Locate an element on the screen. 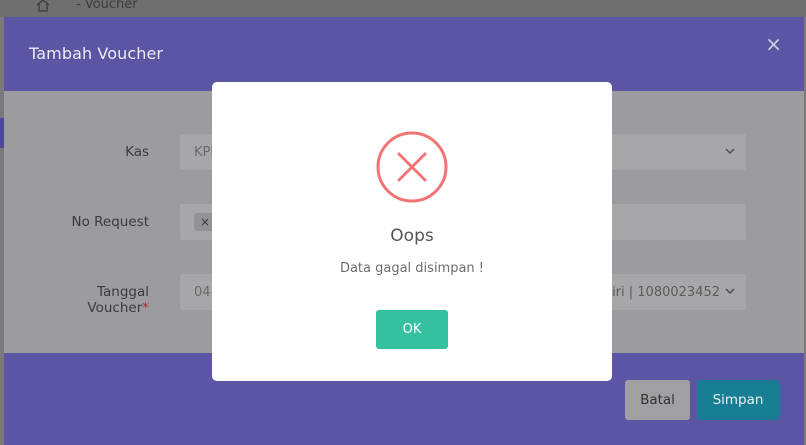 The height and width of the screenshot is (445, 806). tanggal-label-line1: Tanggal is located at coordinates (122, 292).